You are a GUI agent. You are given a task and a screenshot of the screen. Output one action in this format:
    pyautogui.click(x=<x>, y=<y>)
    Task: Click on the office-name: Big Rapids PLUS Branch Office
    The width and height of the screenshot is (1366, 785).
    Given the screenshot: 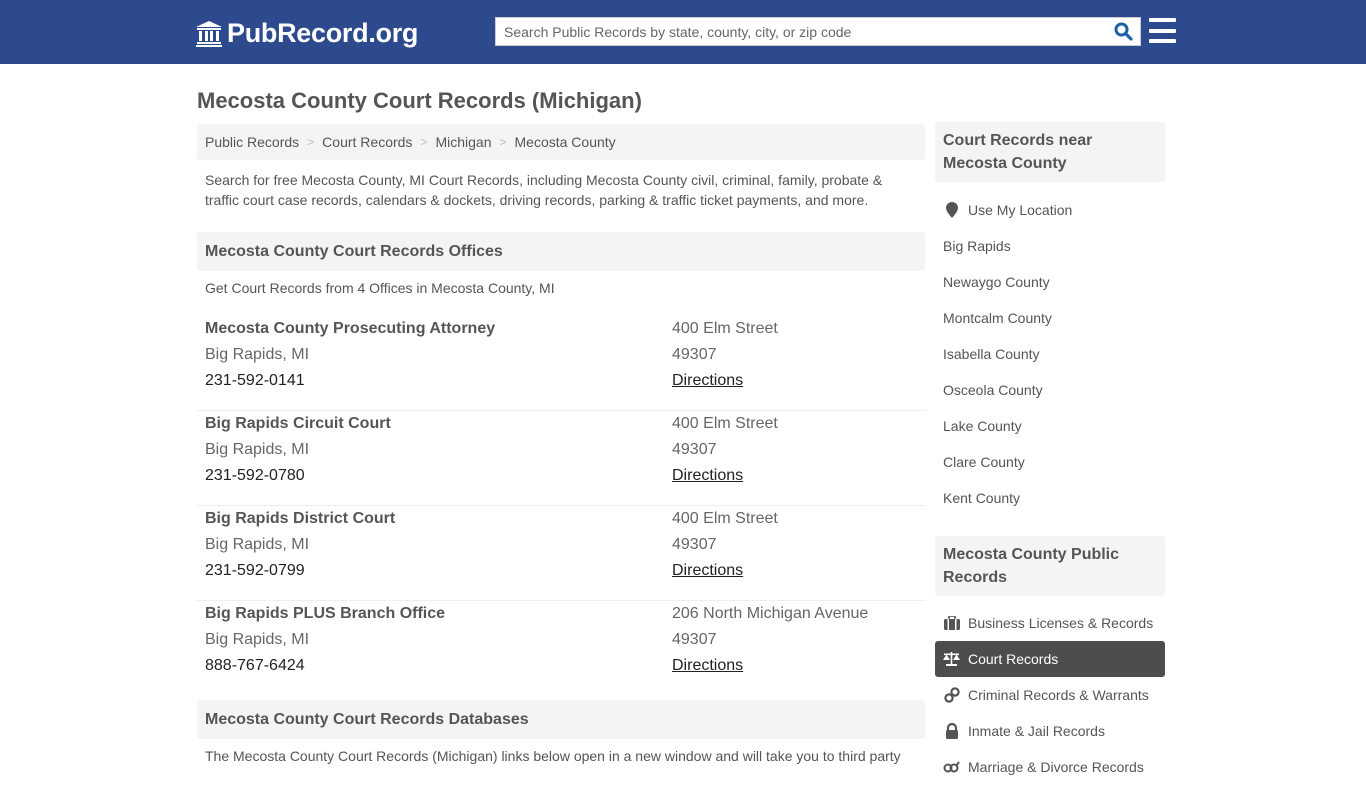 What is the action you would take?
    pyautogui.click(x=325, y=613)
    